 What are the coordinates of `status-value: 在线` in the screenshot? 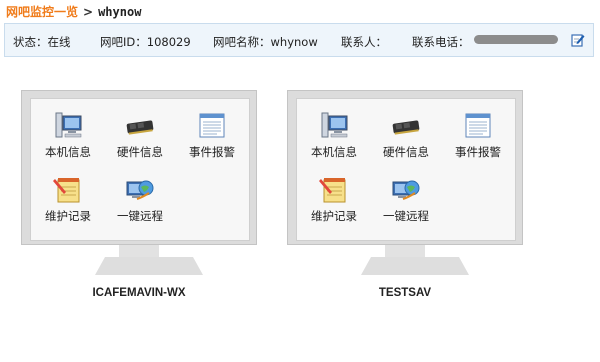 It's located at (59, 42).